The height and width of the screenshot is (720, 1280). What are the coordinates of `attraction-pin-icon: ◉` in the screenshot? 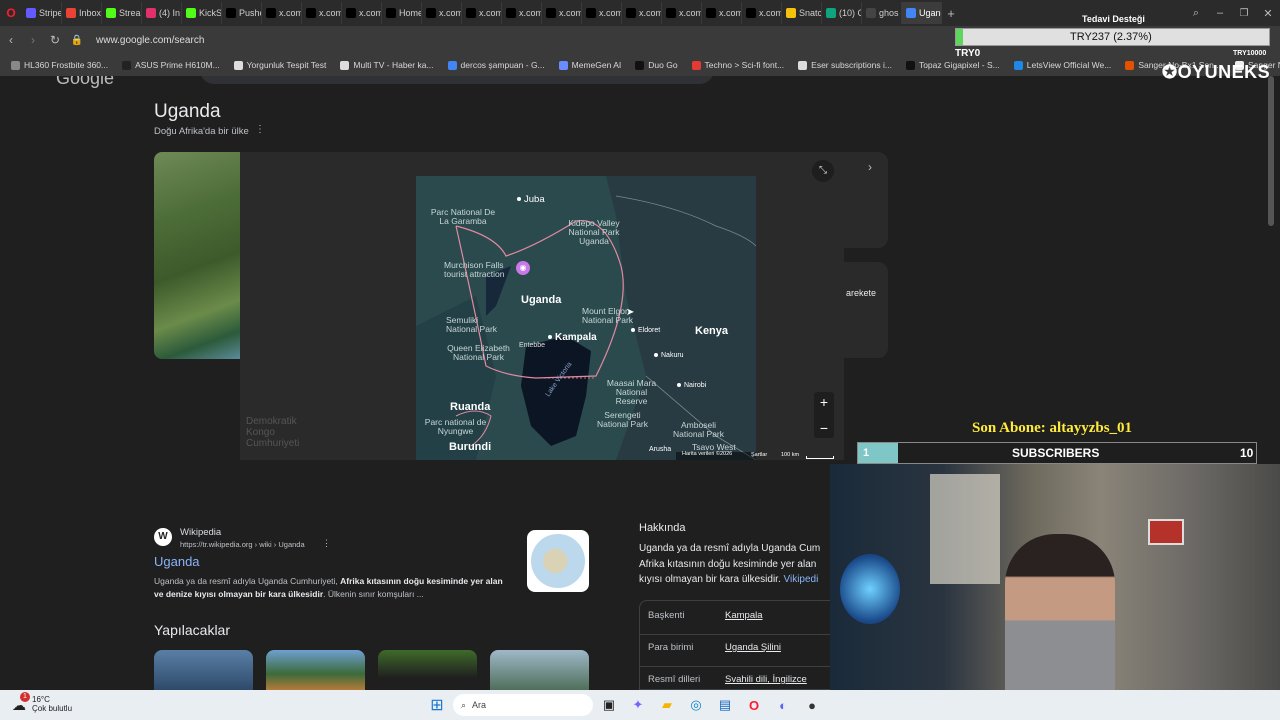 It's located at (523, 268).